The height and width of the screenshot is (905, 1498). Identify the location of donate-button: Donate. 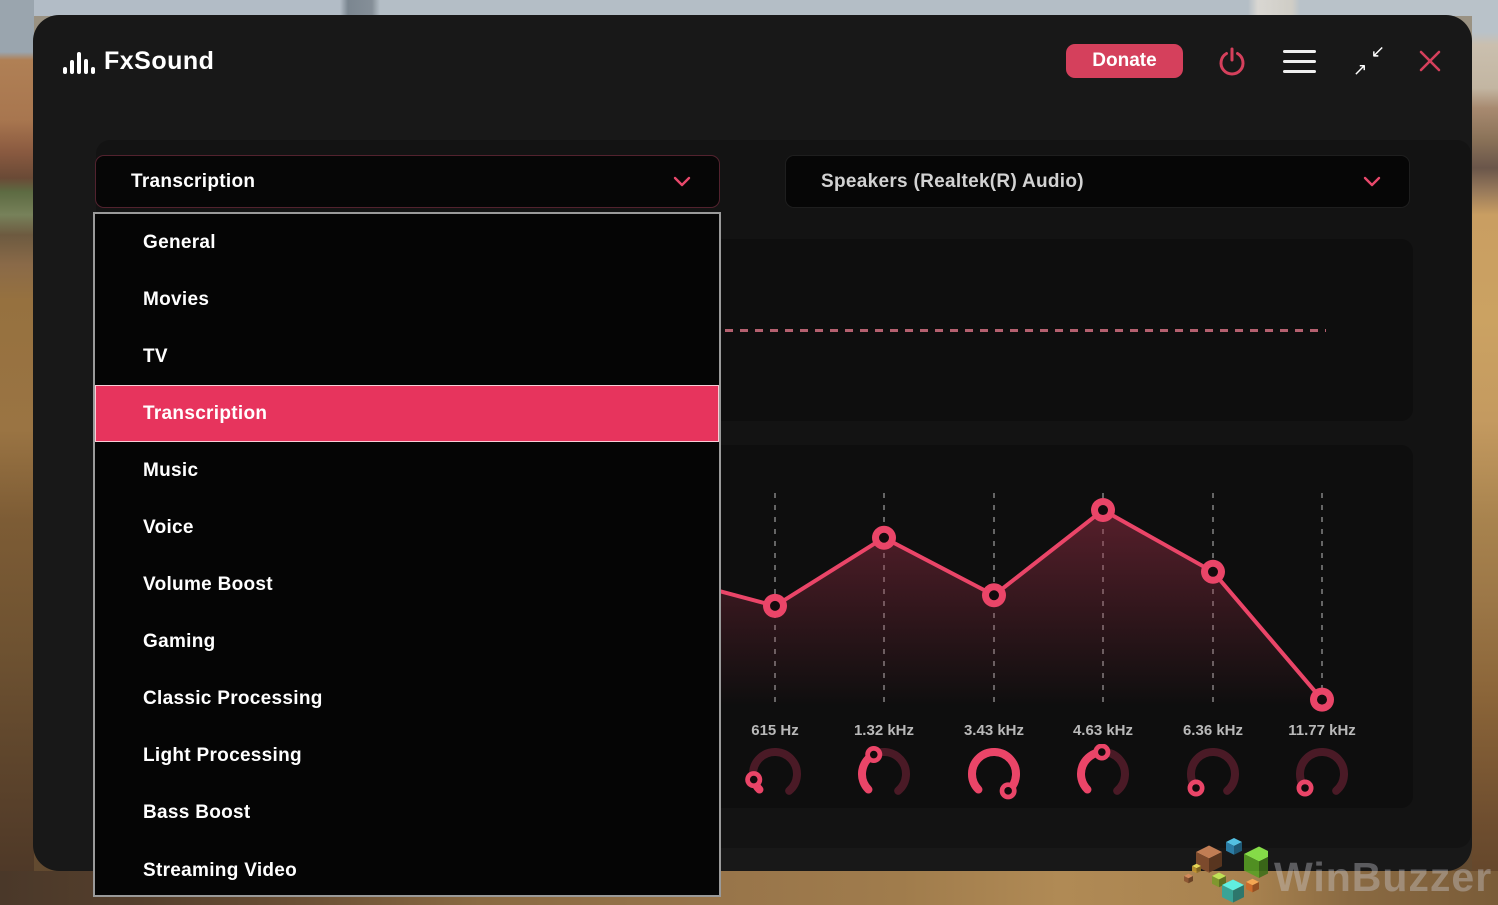
(1124, 61).